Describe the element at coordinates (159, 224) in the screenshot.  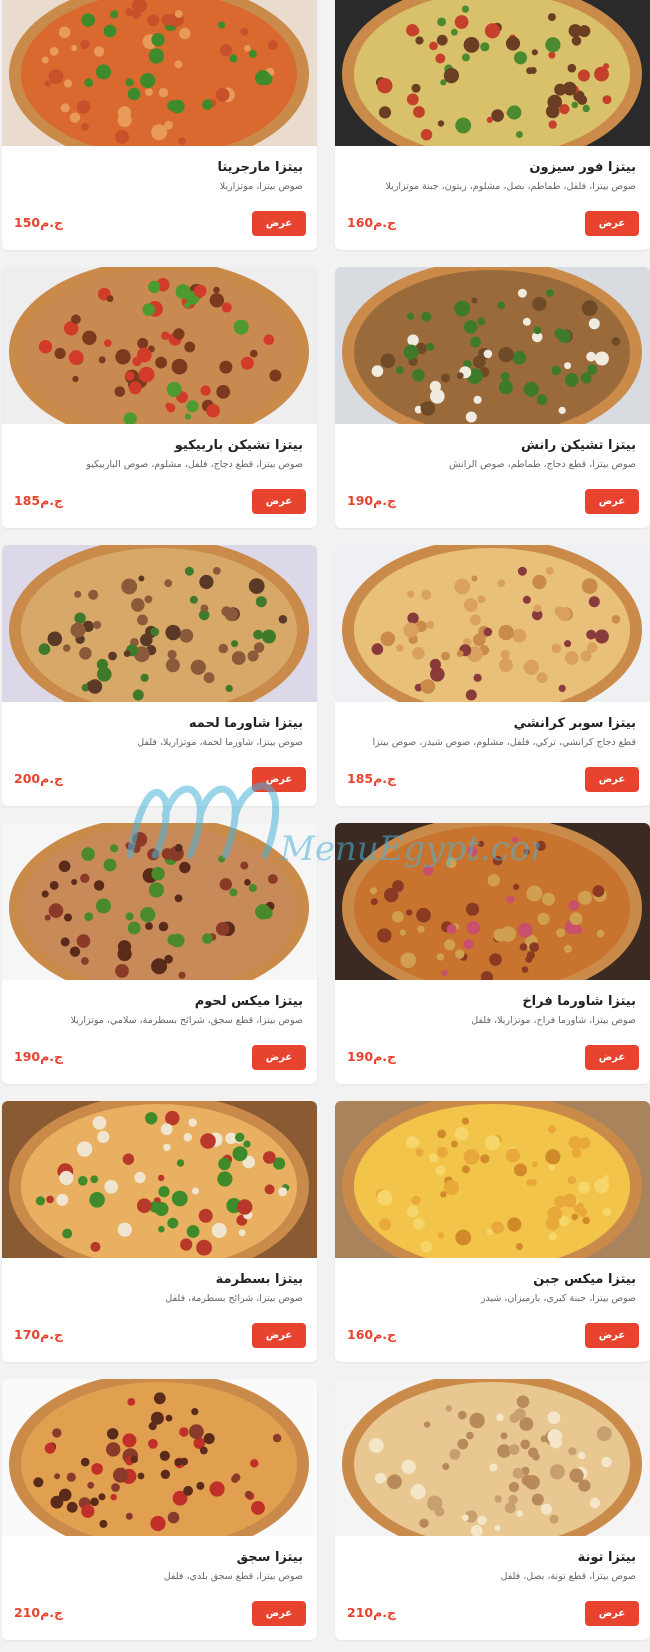
I see `item-footer: عرض 150ج.م` at that location.